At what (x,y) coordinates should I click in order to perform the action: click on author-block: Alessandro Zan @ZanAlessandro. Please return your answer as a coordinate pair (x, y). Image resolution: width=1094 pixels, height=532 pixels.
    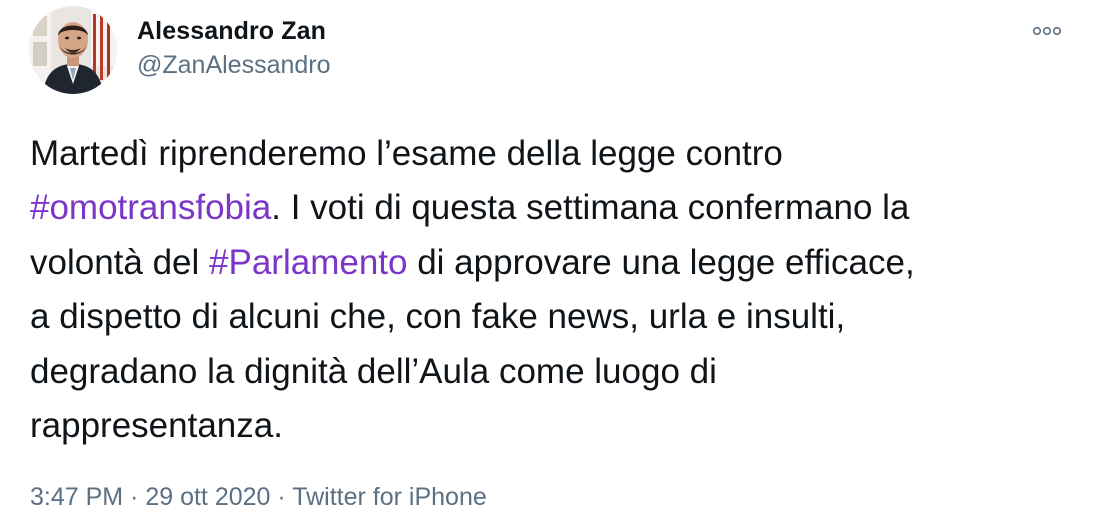
    Looking at the image, I should click on (234, 48).